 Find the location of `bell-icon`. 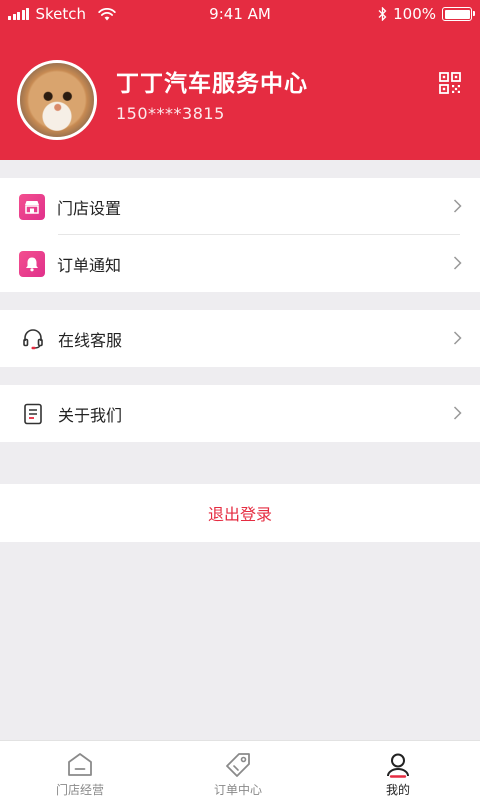

bell-icon is located at coordinates (32, 263).